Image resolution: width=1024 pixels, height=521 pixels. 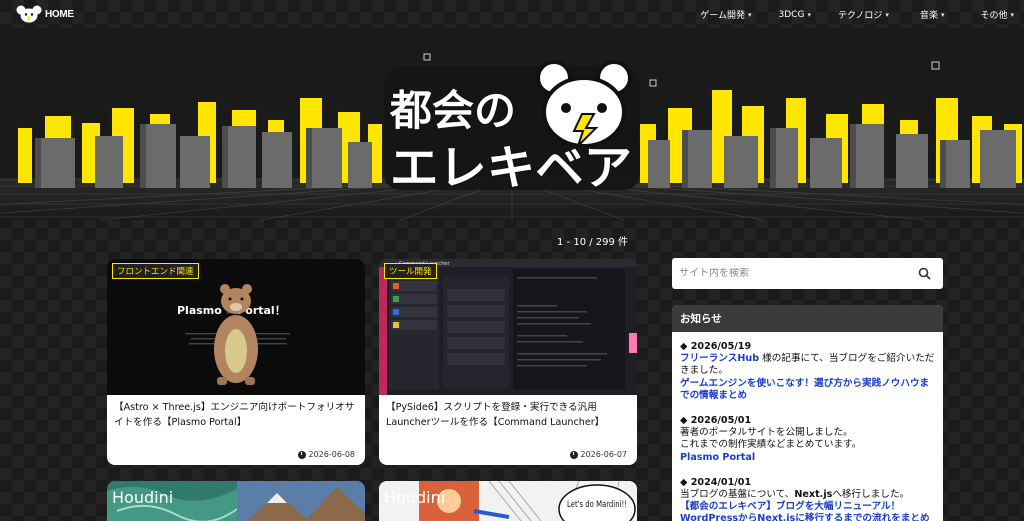 I want to click on news-link: ゲームエンジンを使いこなす！選び方から実践ノウハウまでの情報まとめ, so click(x=804, y=389).